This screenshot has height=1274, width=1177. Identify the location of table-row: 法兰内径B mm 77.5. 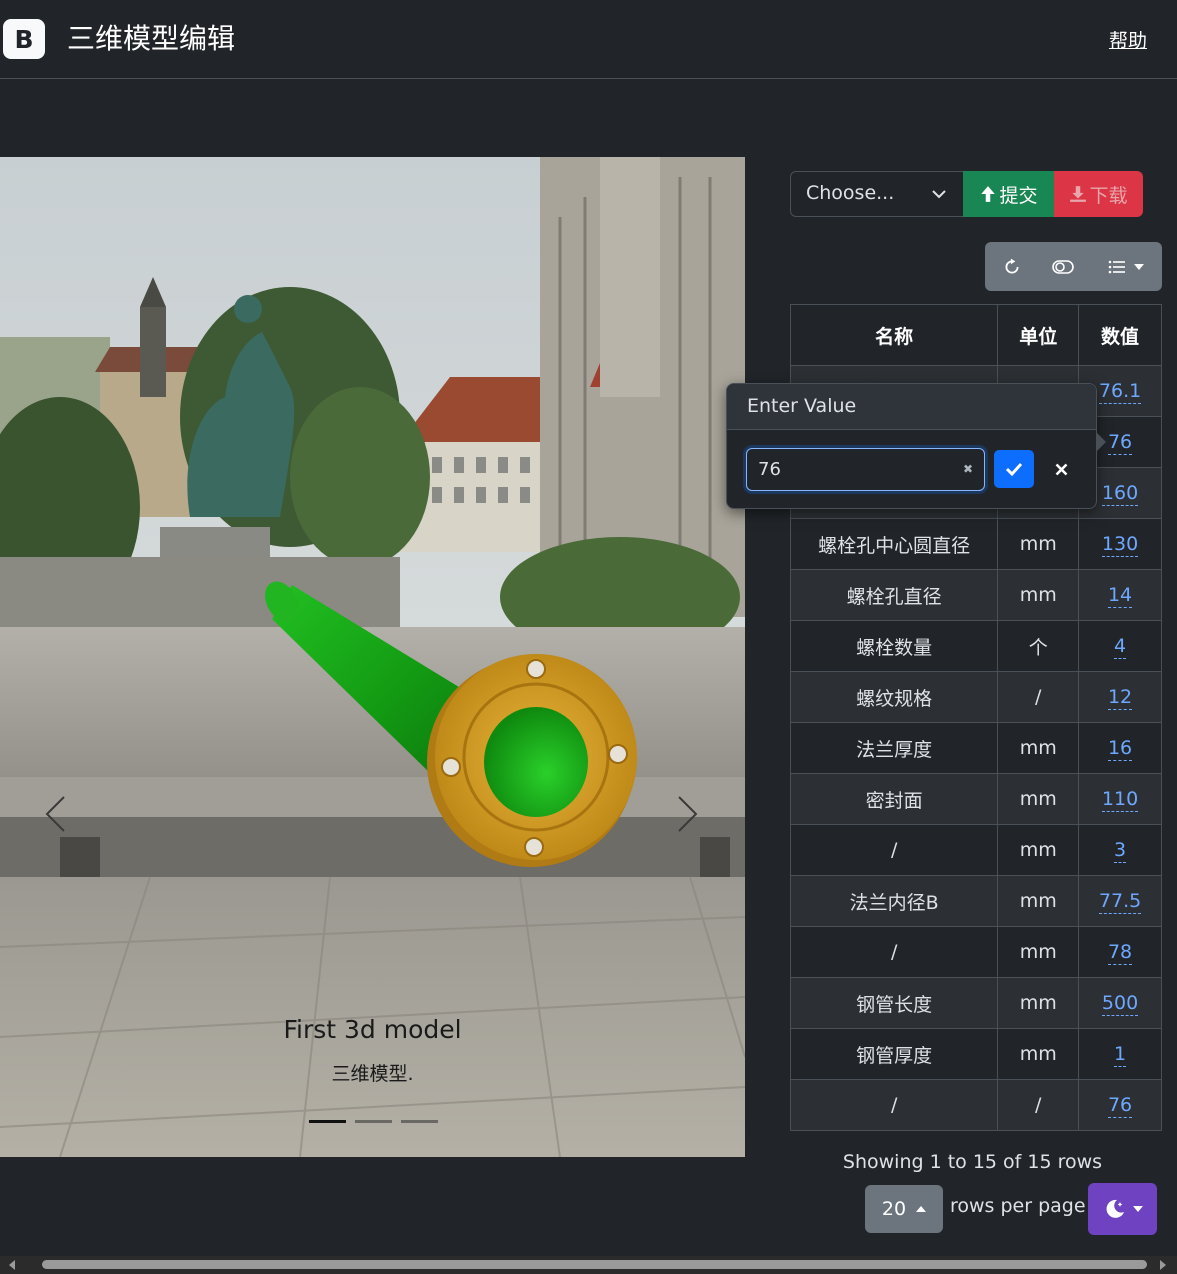
(975, 901).